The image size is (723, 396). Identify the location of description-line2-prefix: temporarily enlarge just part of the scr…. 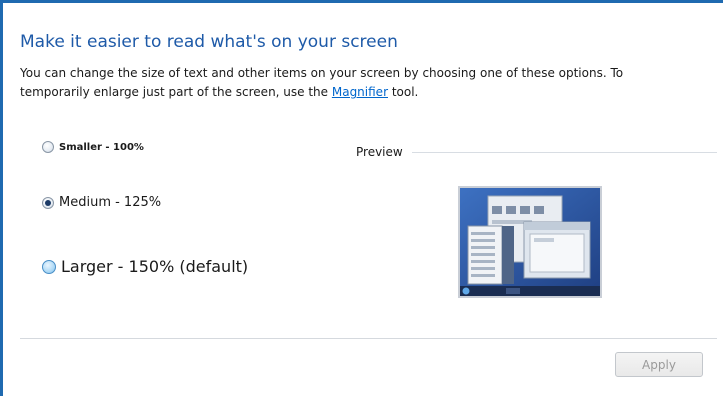
(176, 92).